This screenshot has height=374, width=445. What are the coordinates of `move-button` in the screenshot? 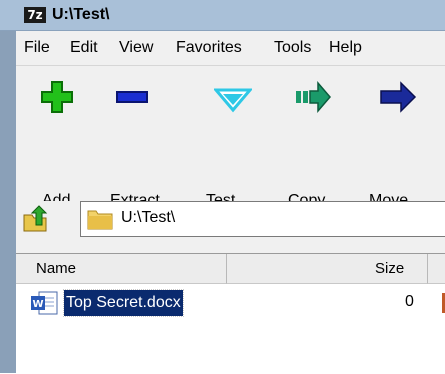 It's located at (398, 111).